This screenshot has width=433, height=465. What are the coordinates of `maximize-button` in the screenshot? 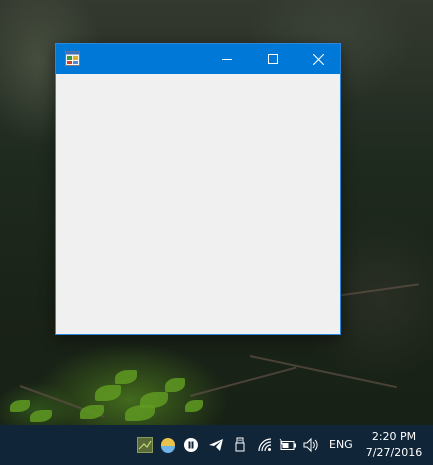 It's located at (273, 59).